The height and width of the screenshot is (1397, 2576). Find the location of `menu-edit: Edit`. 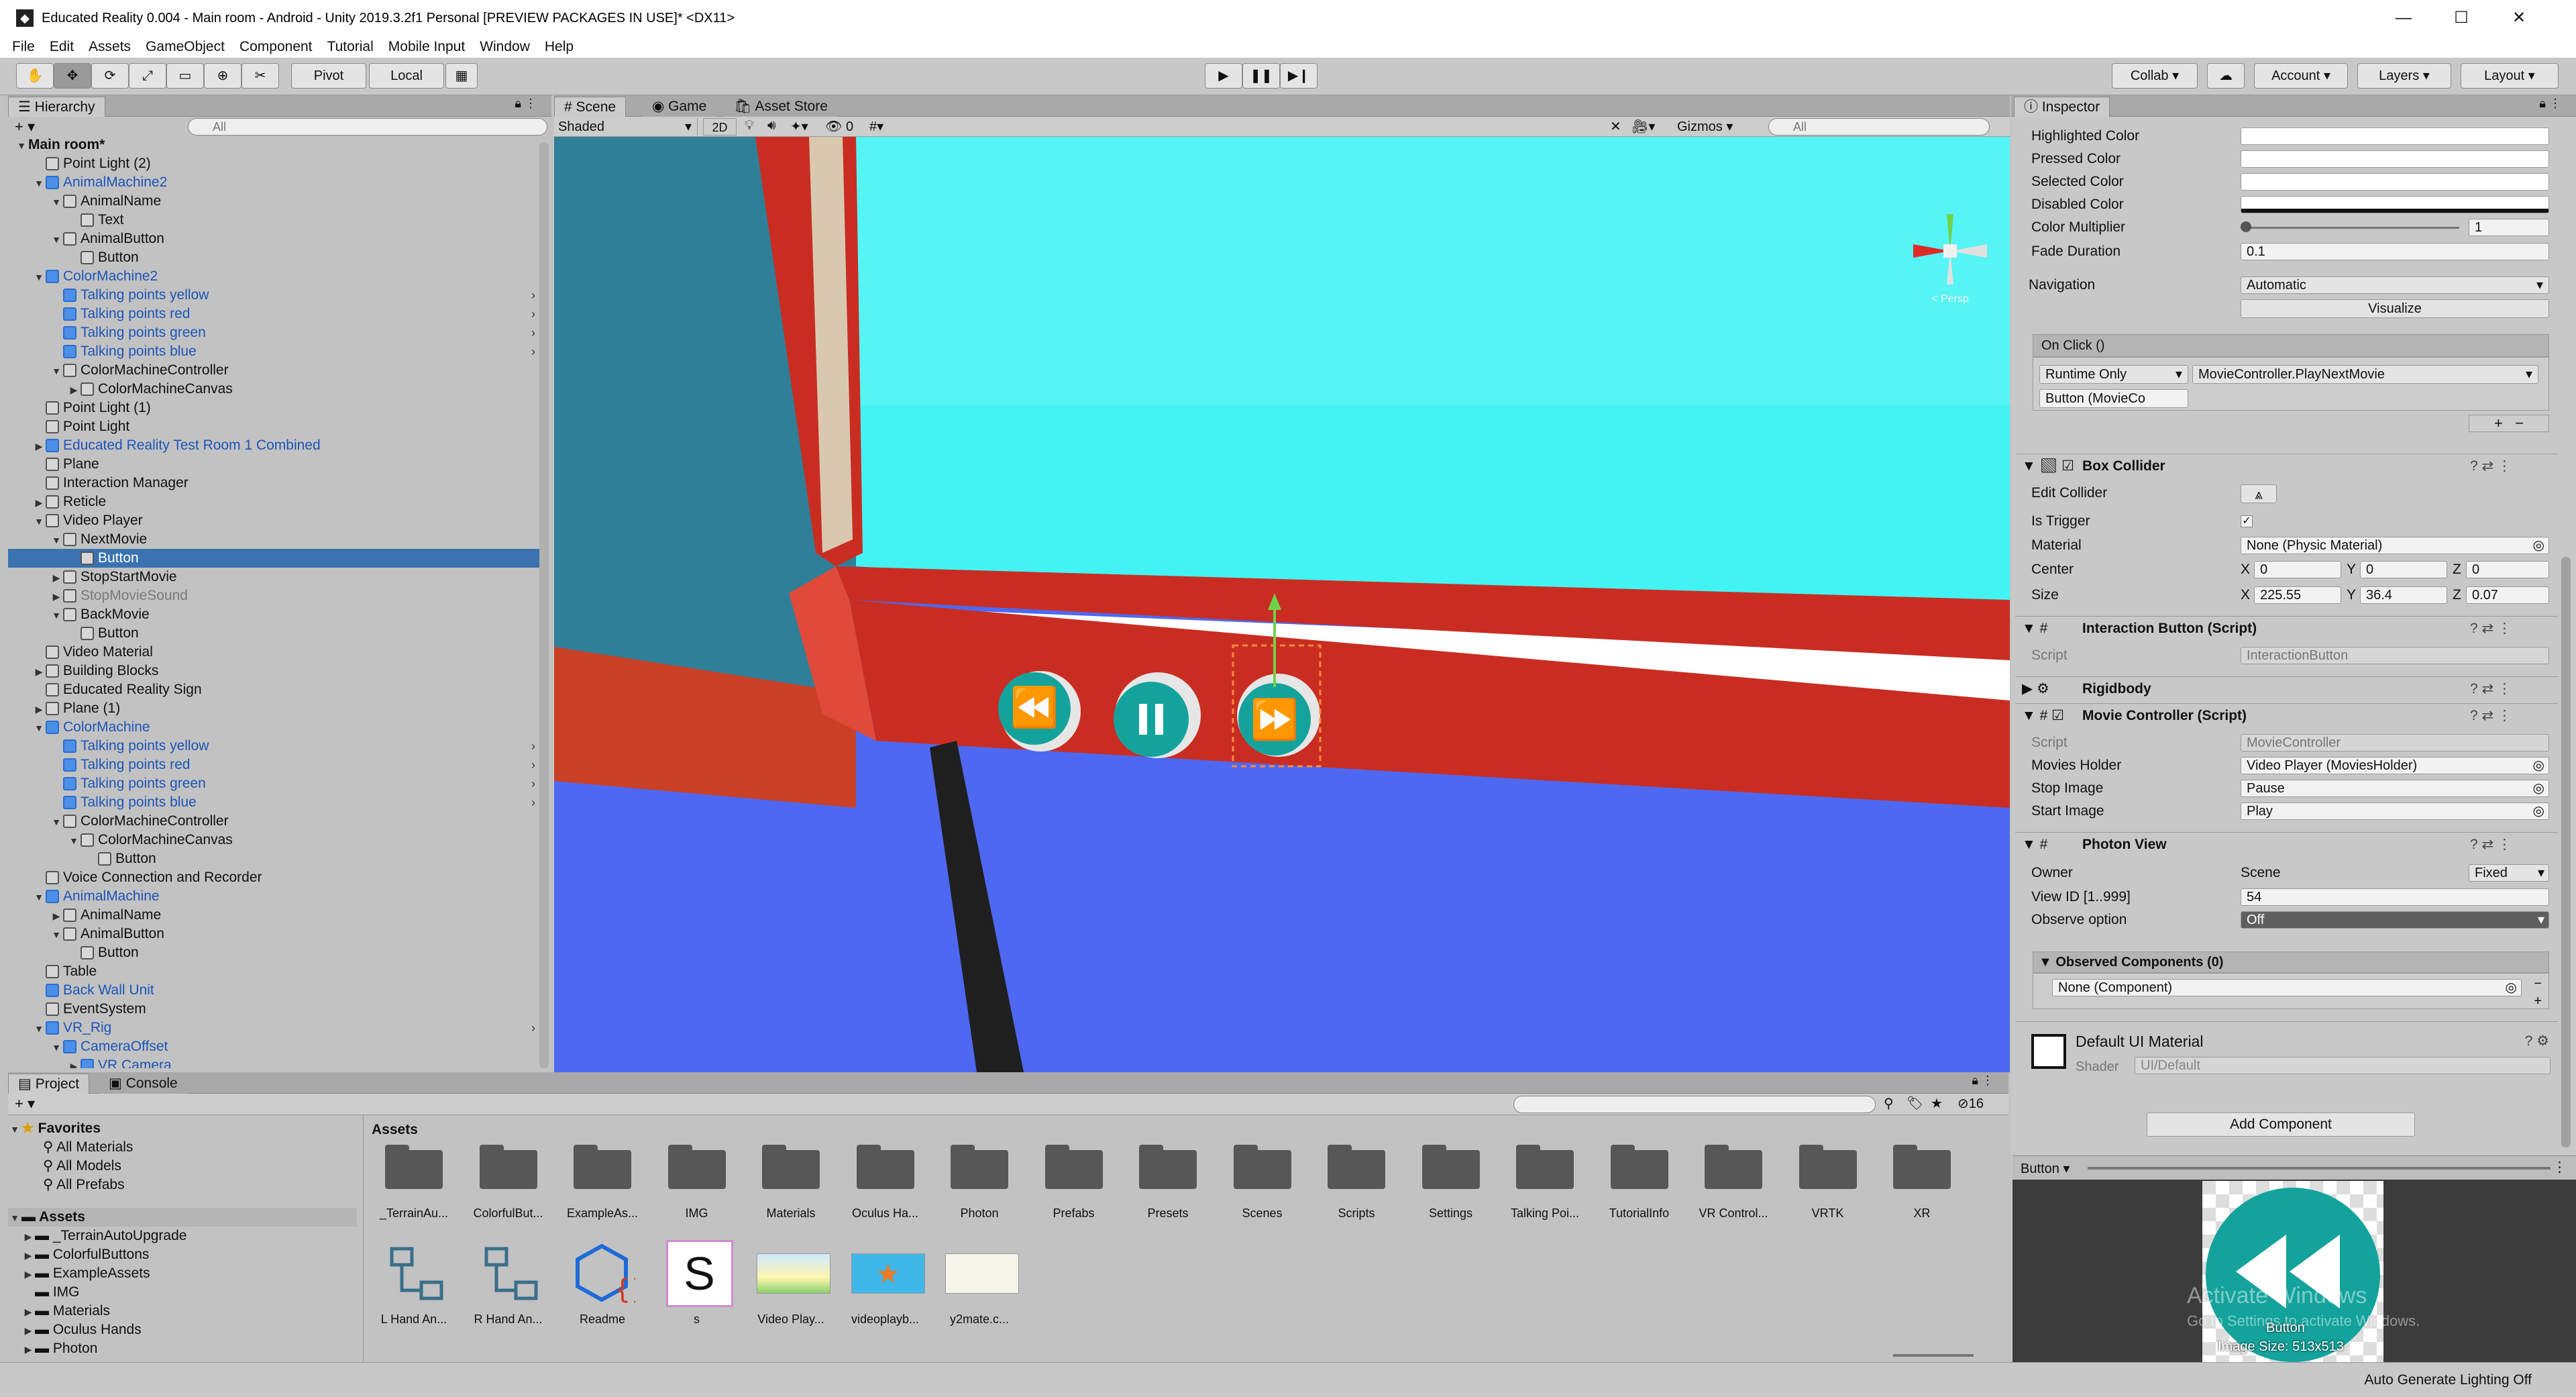

menu-edit: Edit is located at coordinates (62, 47).